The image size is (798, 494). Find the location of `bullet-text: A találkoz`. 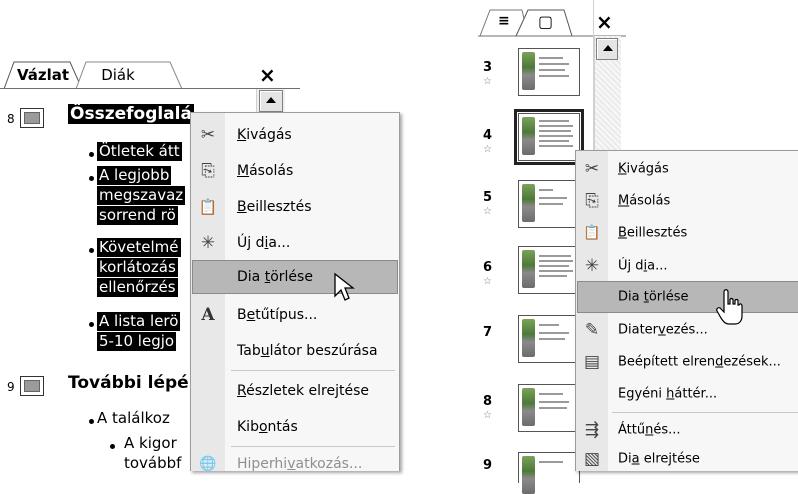

bullet-text: A találkoz is located at coordinates (133, 418).